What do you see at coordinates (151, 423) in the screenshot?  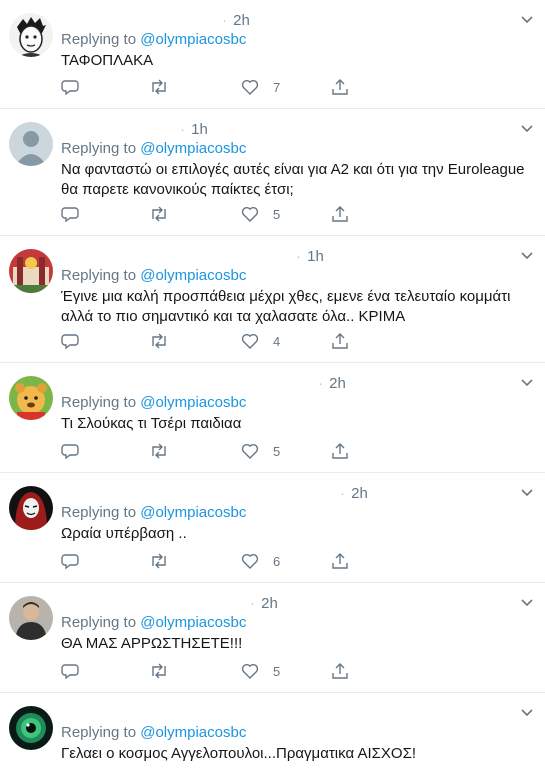 I see `tweet-text: Τι Σλούκας τι Τσέρι παιδιαα` at bounding box center [151, 423].